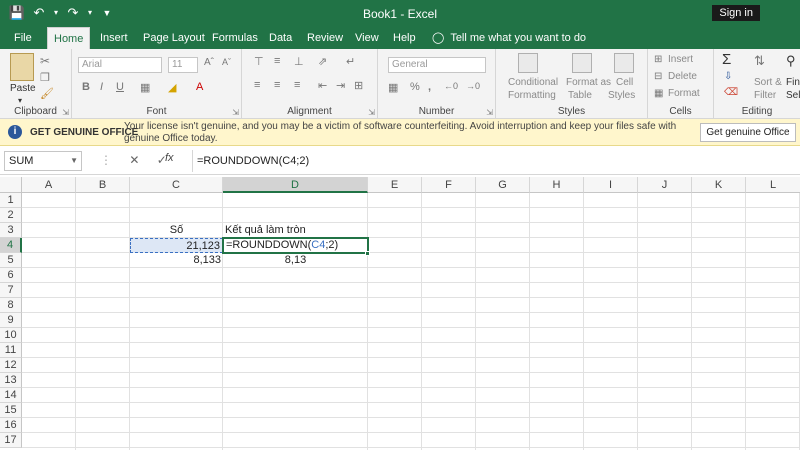 The width and height of the screenshot is (800, 450). I want to click on tab-formulas: Formulas, so click(235, 38).